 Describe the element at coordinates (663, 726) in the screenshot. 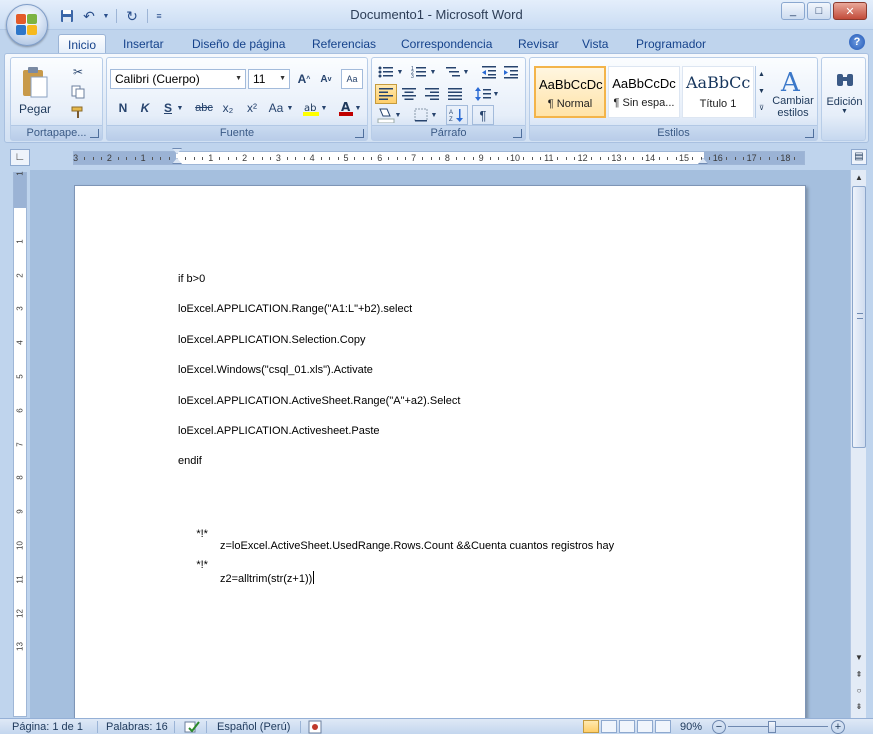

I see `draft-view-button` at that location.